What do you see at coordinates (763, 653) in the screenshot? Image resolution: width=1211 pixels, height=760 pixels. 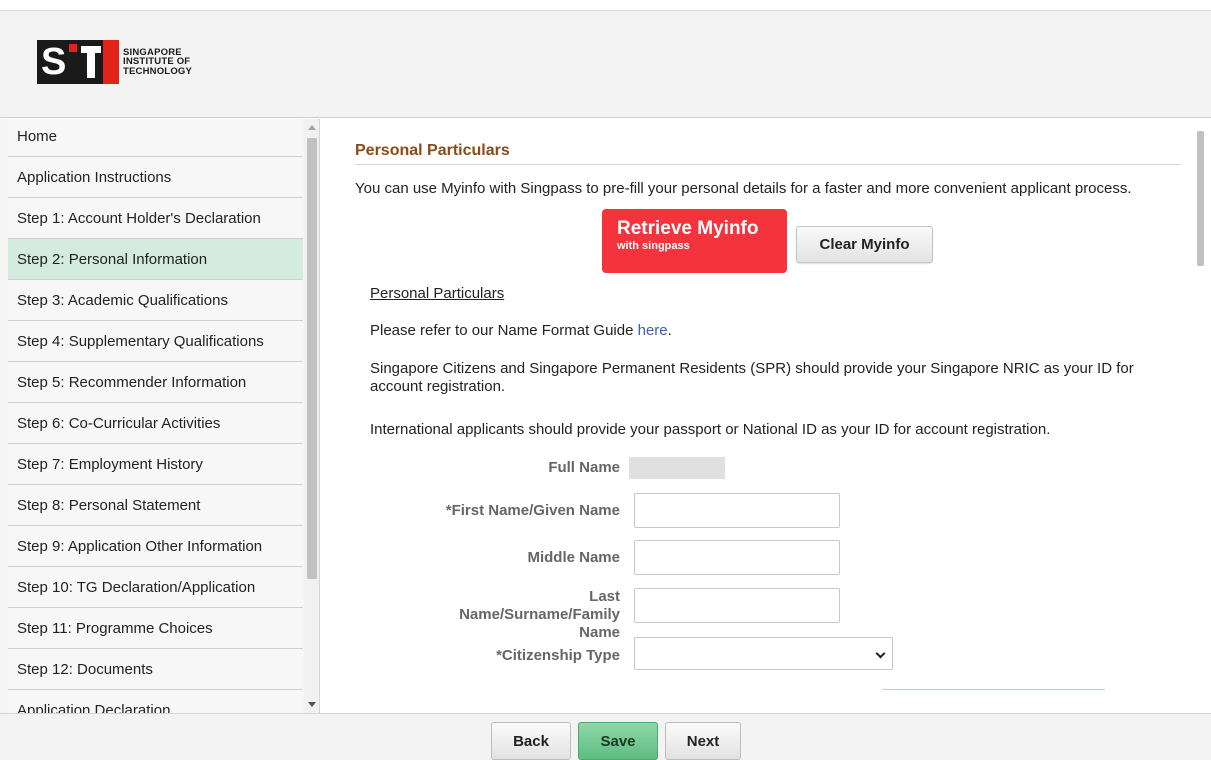 I see `citizenship-type-select` at bounding box center [763, 653].